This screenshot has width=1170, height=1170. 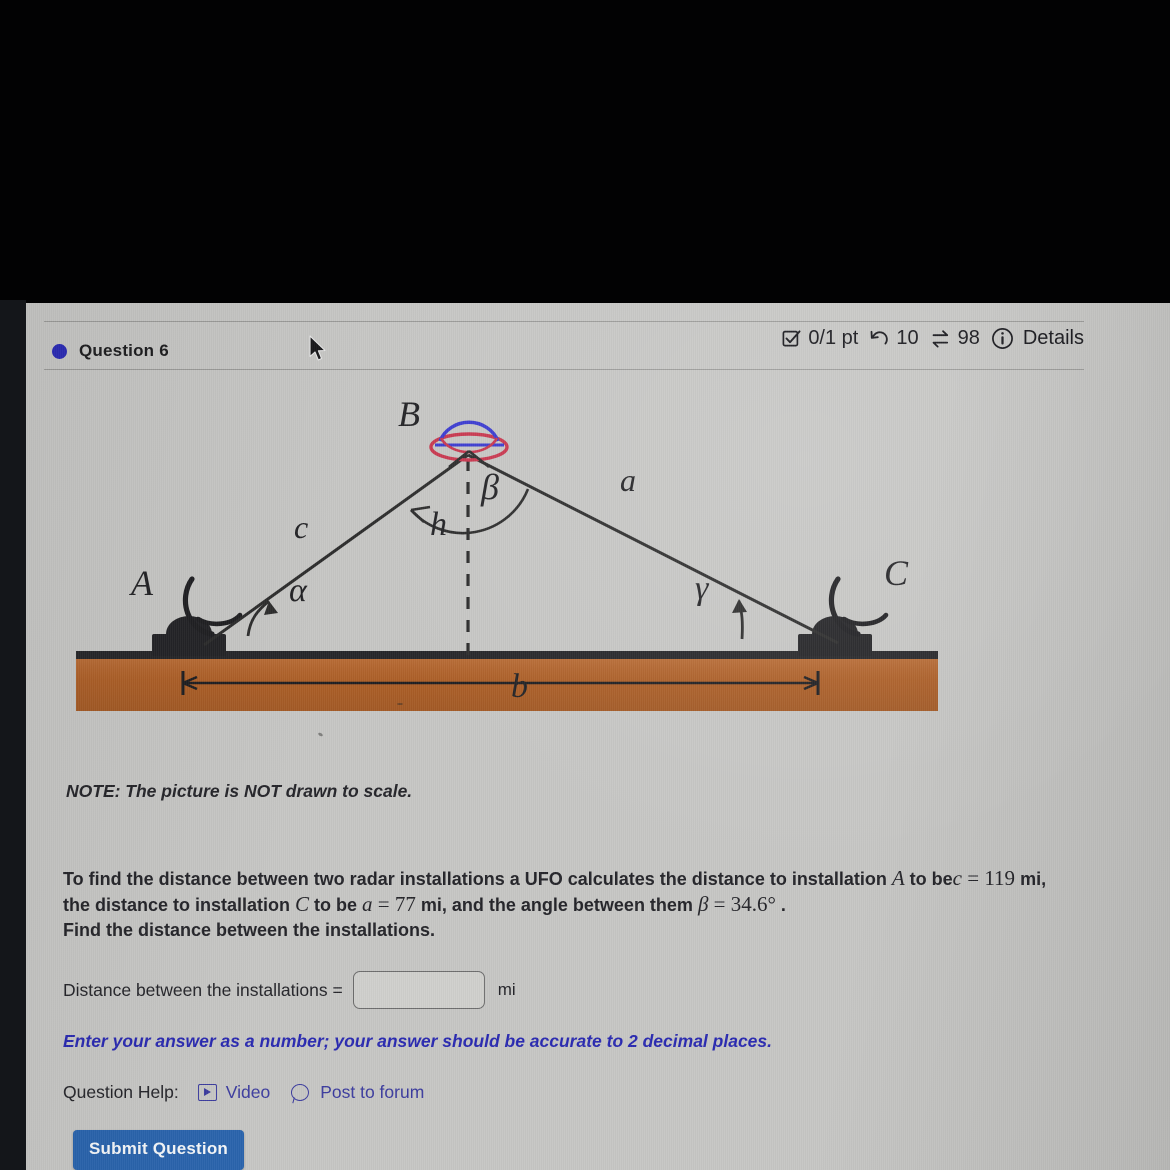 I want to click on problem-value-c: 119, so click(x=1000, y=878).